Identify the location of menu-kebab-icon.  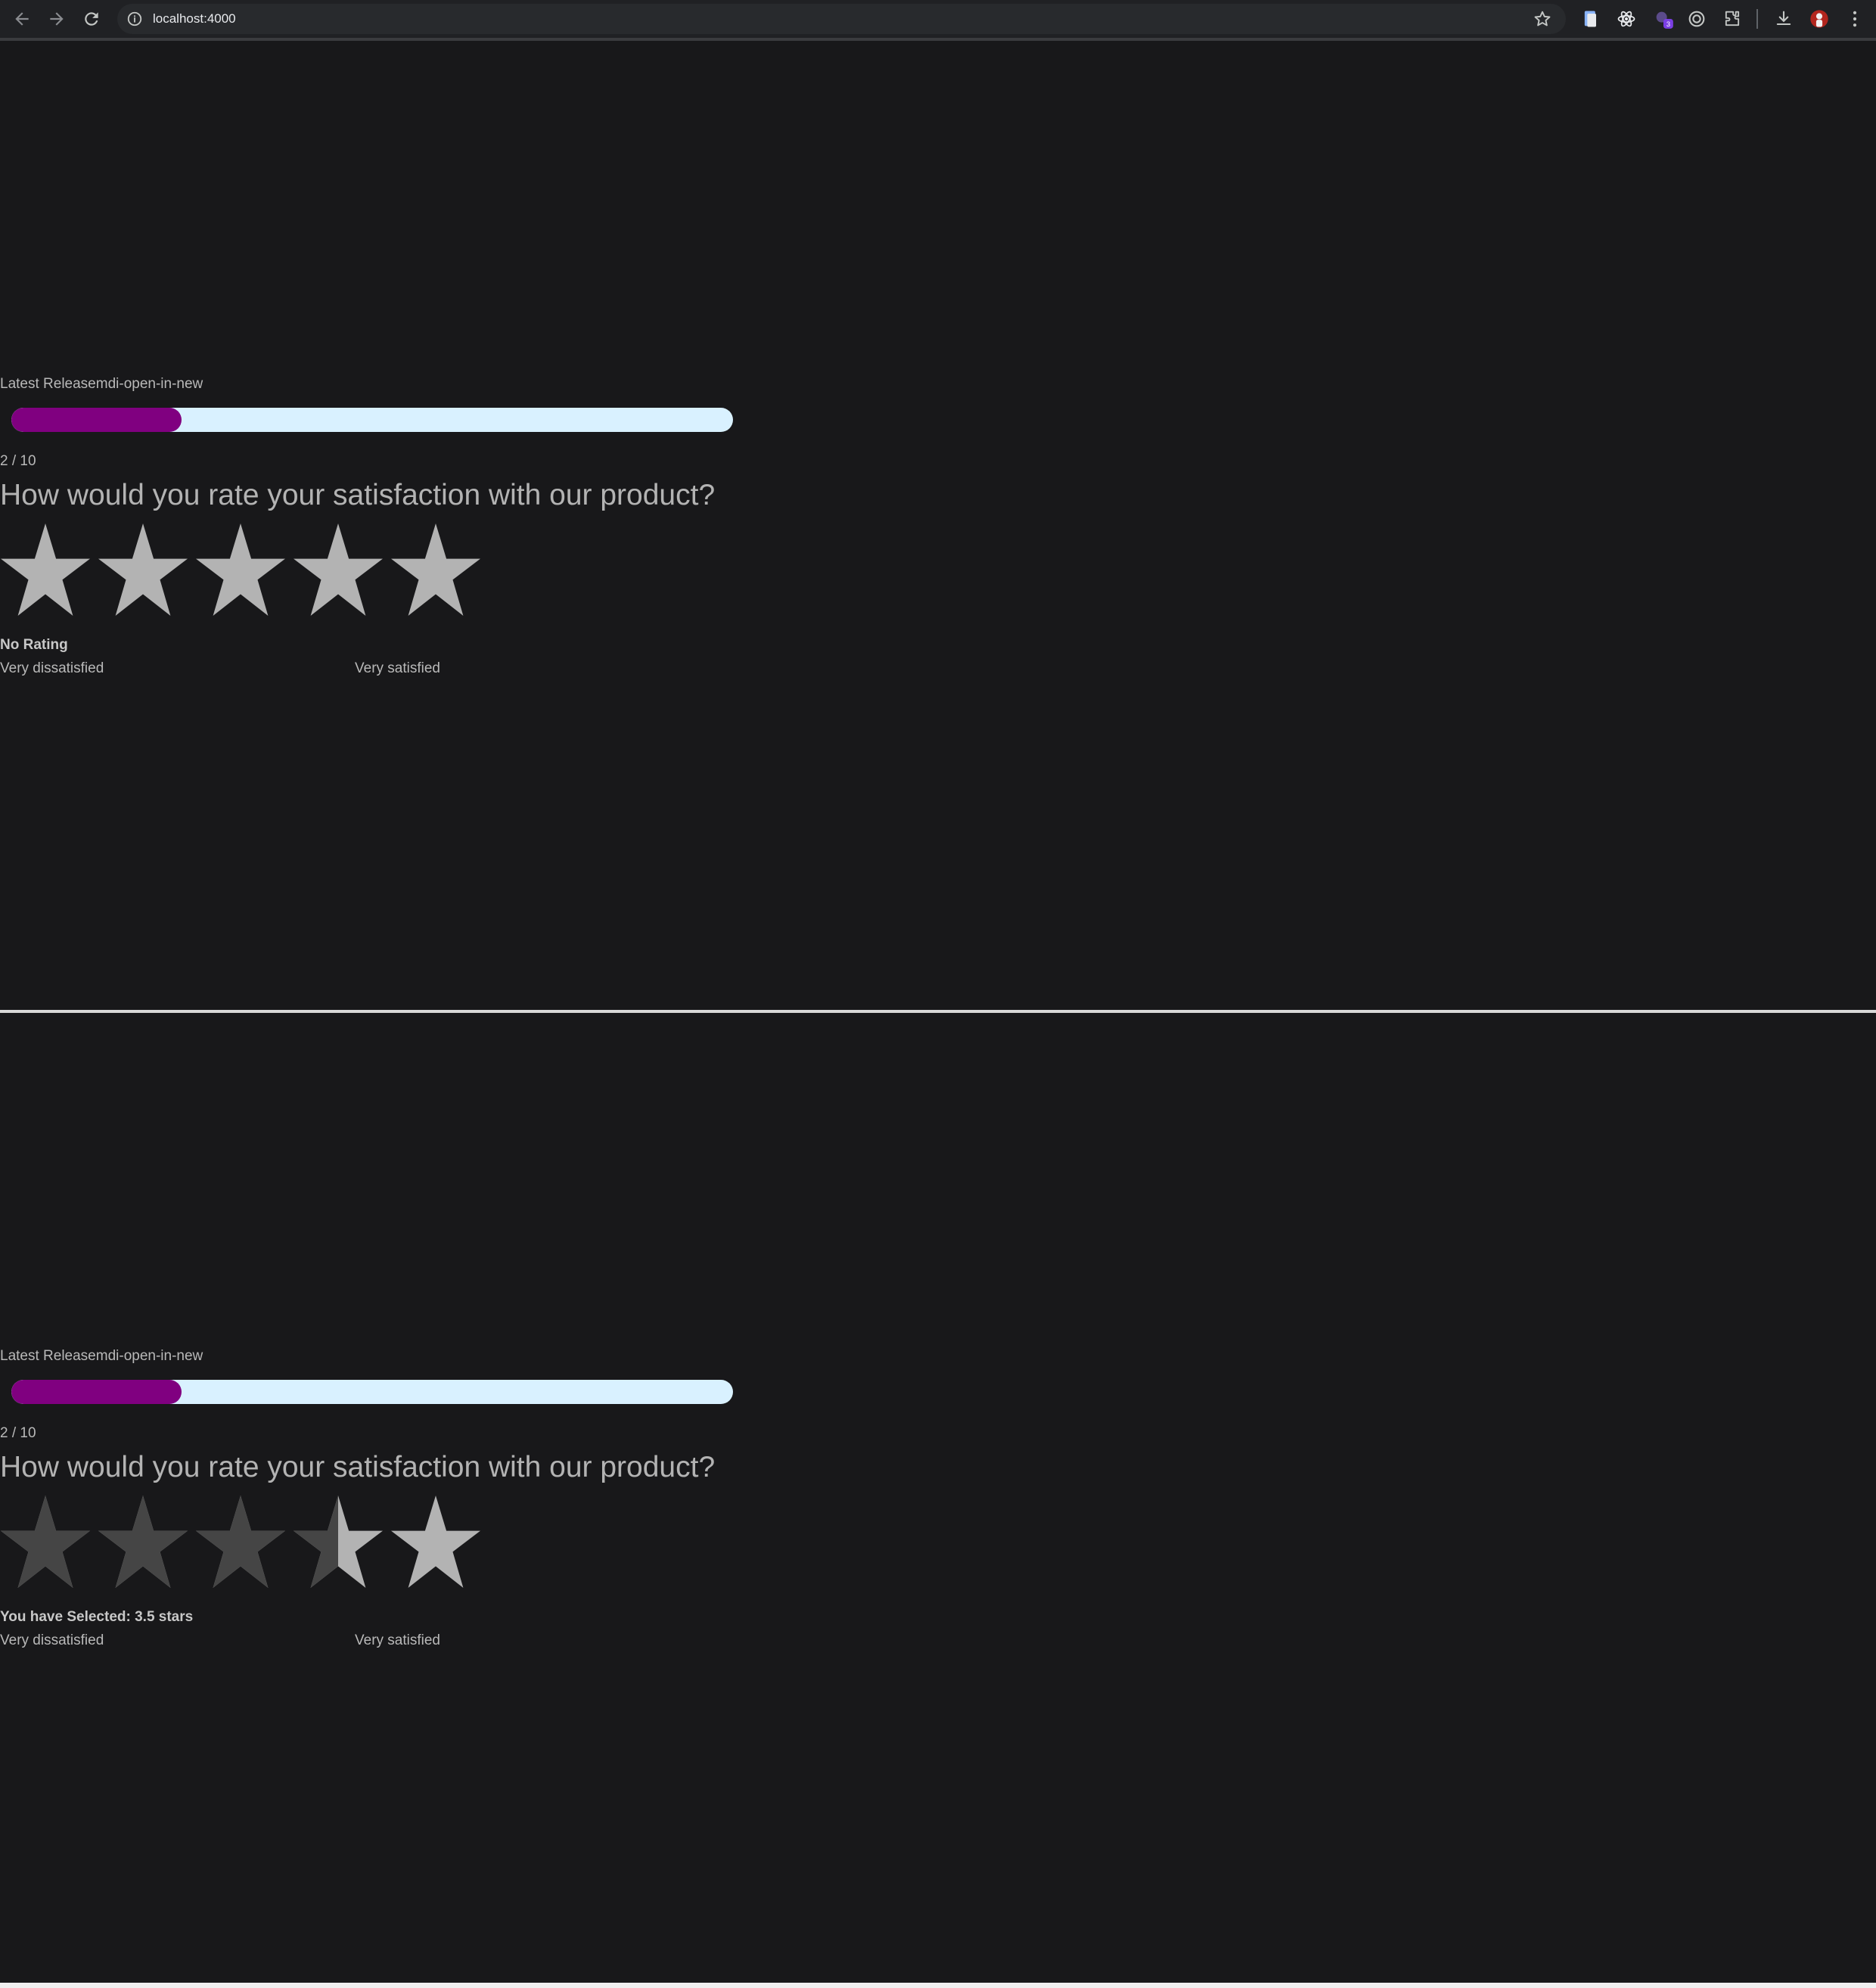
(1855, 19).